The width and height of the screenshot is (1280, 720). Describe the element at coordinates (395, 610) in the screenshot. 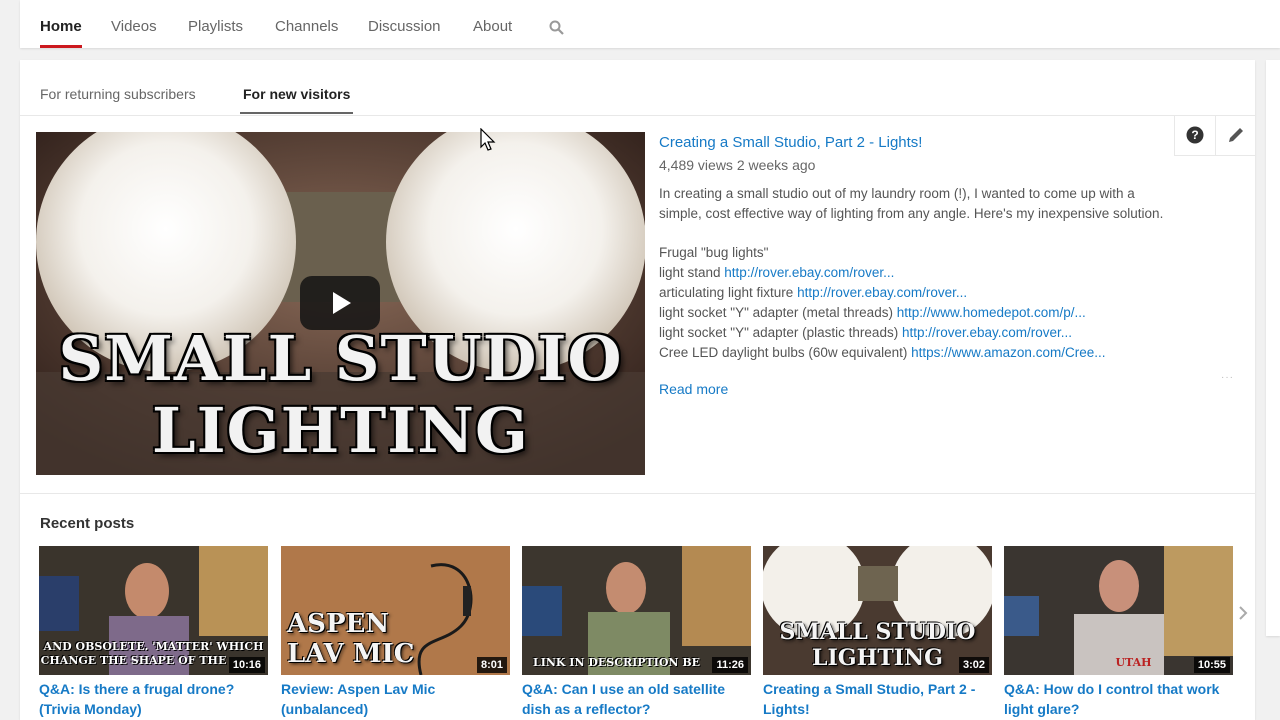

I see `video-thumbnail: ASPEN LAV MIC 8:01` at that location.